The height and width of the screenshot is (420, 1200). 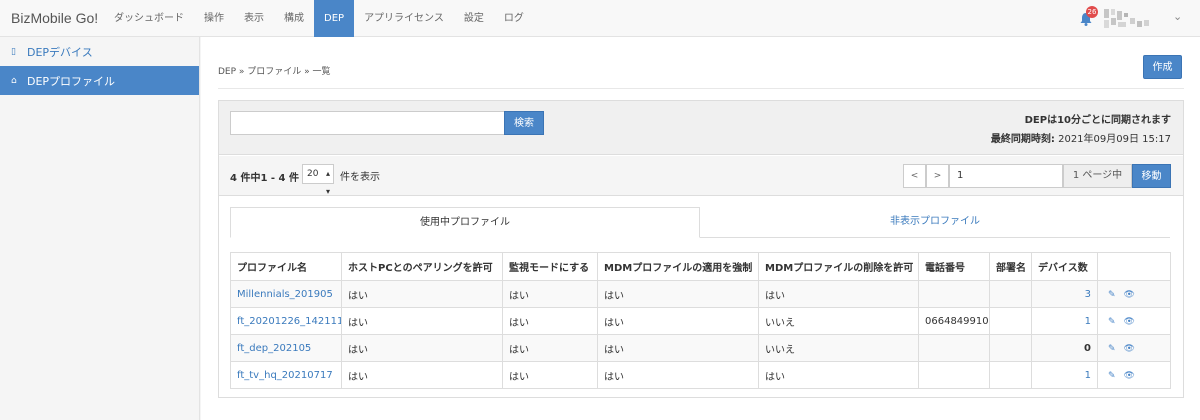 I want to click on column-header: 部署名, so click(x=1010, y=266).